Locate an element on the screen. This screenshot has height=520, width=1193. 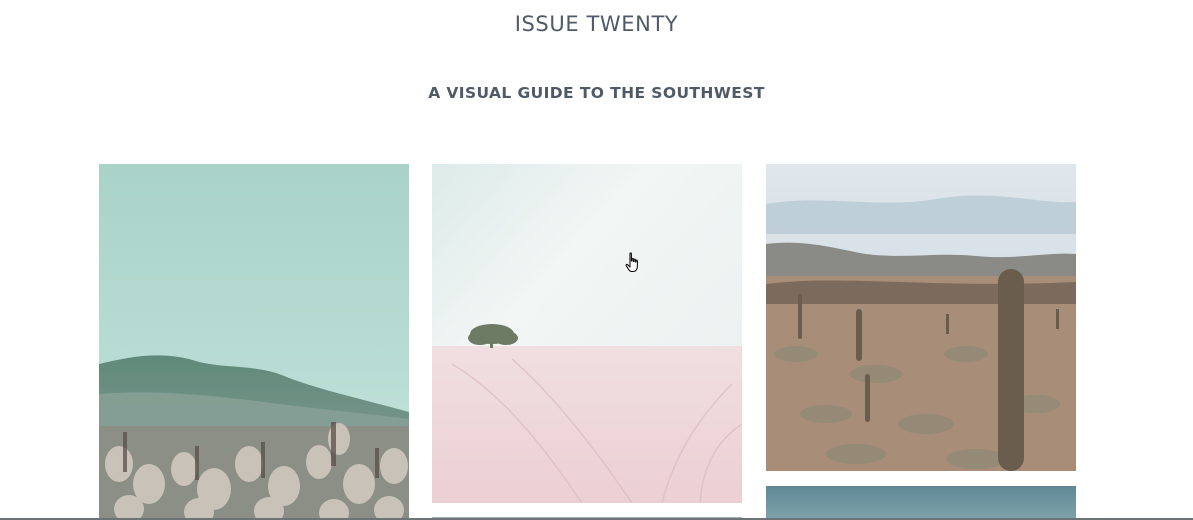
photo-teal-landscape-image is located at coordinates (921, 503).